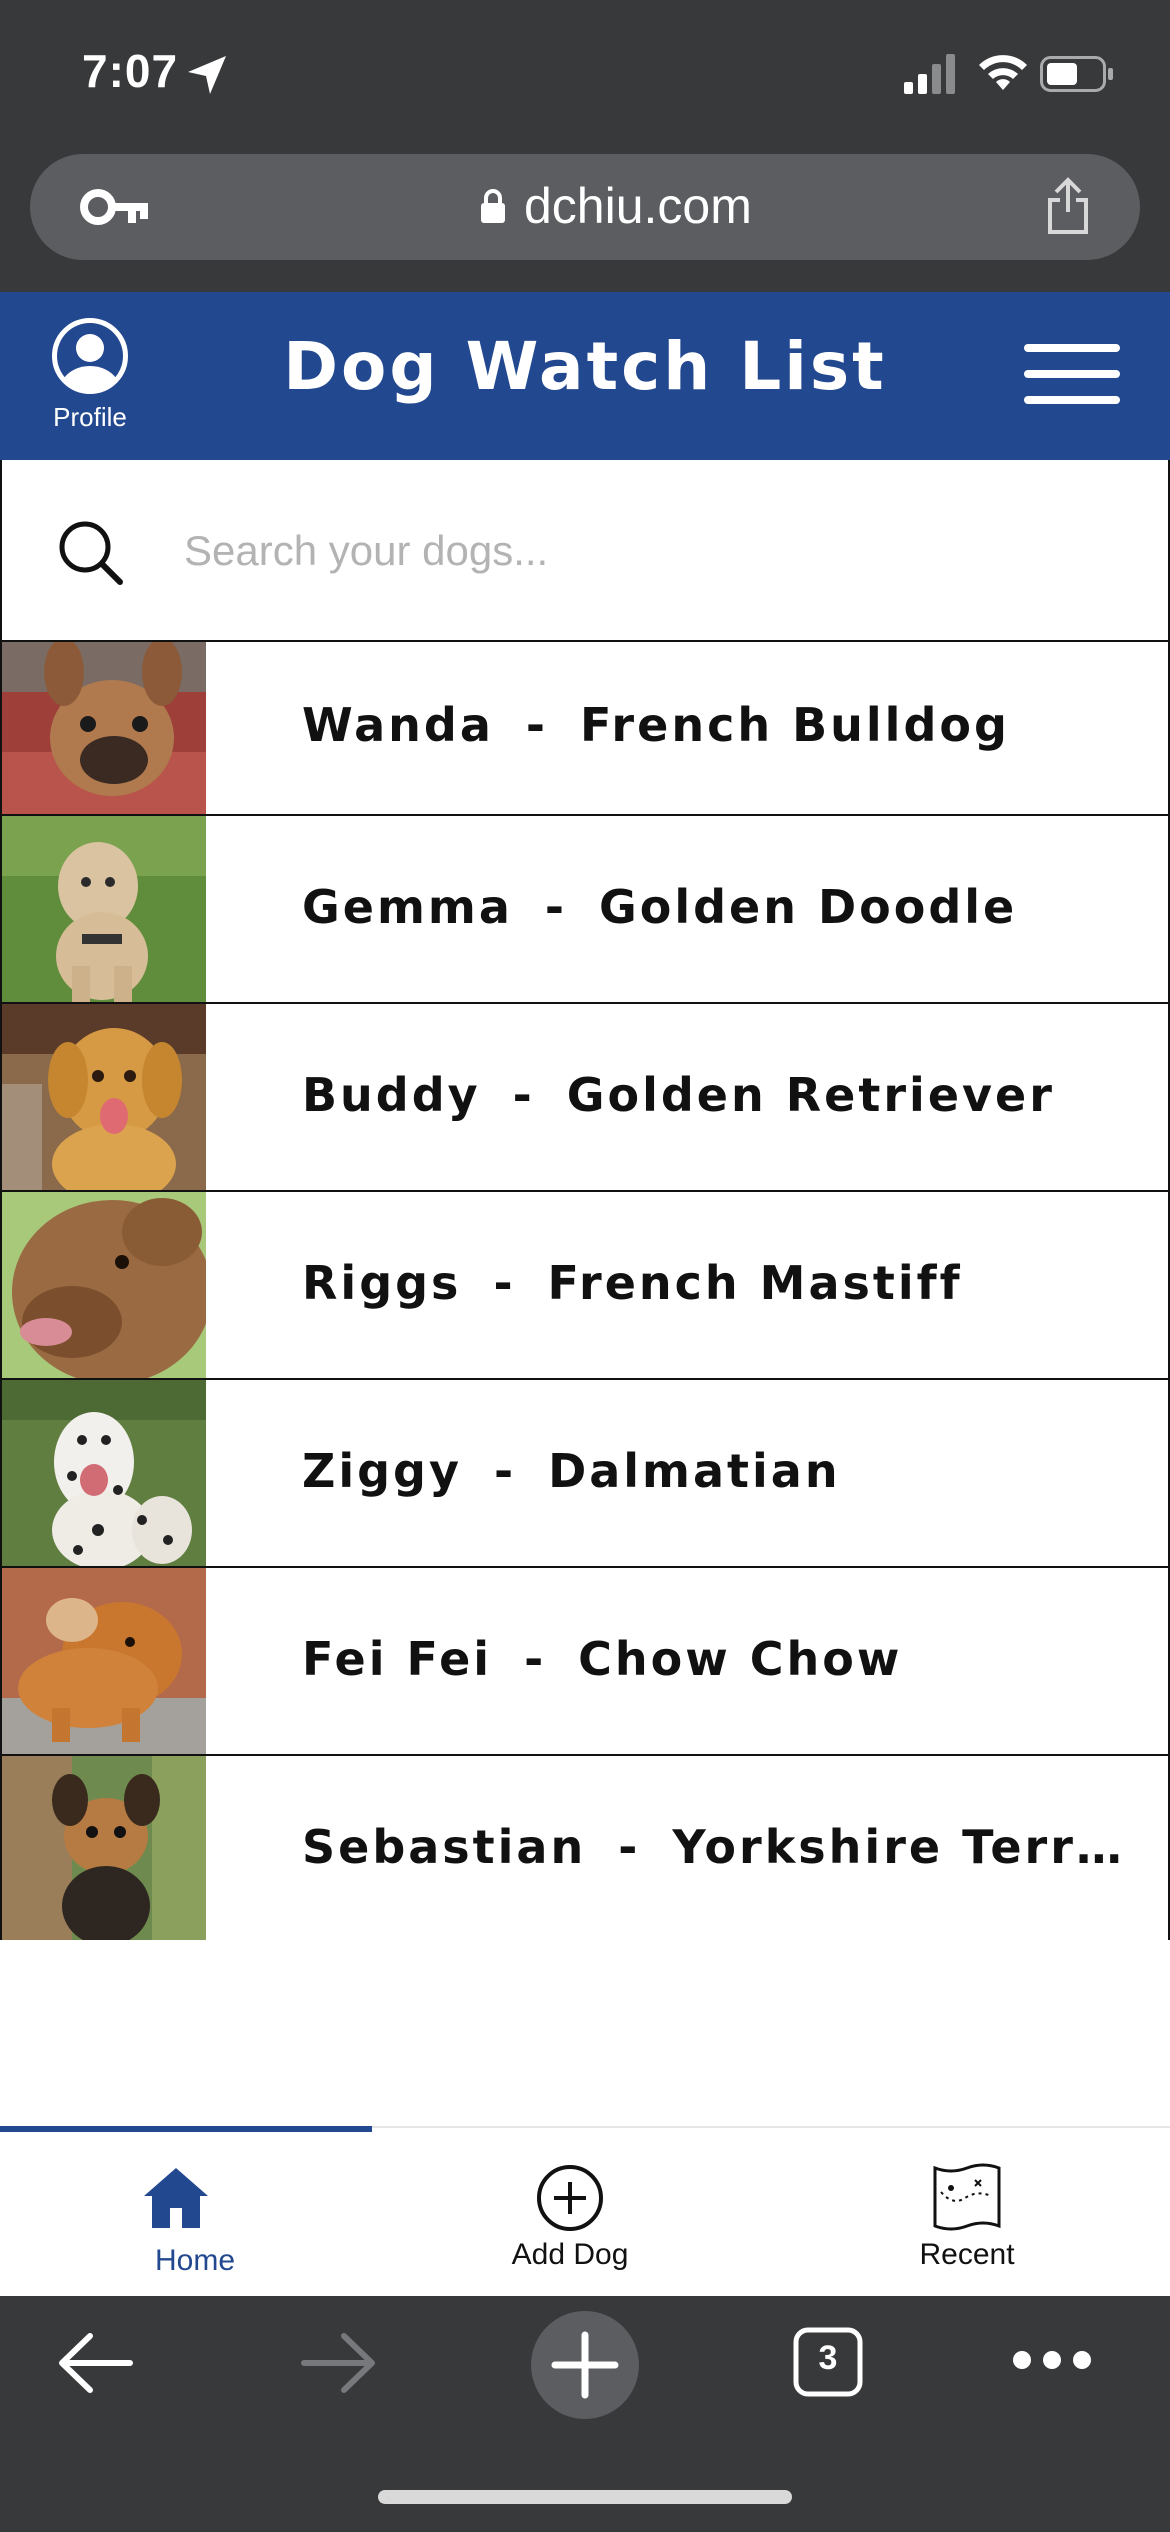 Image resolution: width=1170 pixels, height=2532 pixels. I want to click on dog-name: Ziggy, so click(382, 1471).